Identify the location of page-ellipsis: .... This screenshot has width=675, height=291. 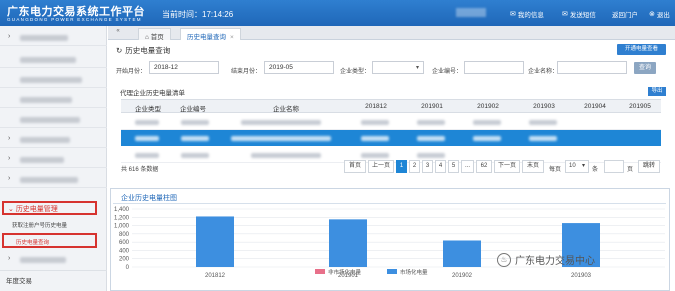
(467, 166).